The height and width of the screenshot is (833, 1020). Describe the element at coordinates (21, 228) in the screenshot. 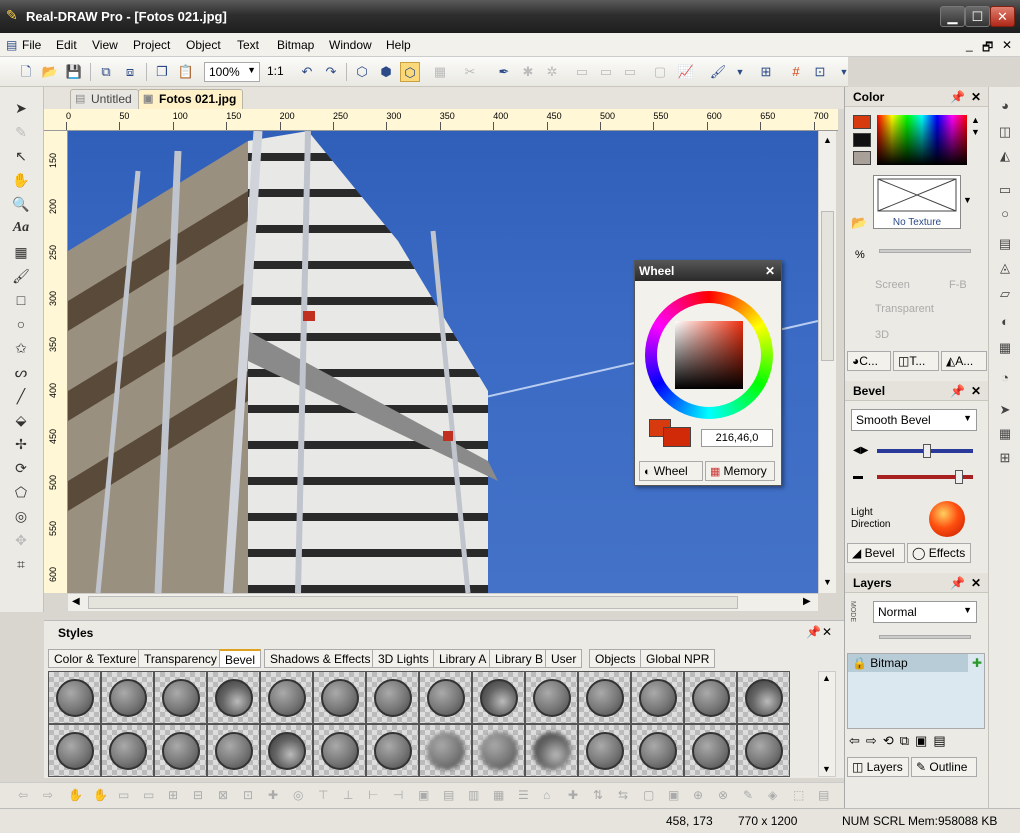

I see `text-tool-icon: Aa` at that location.